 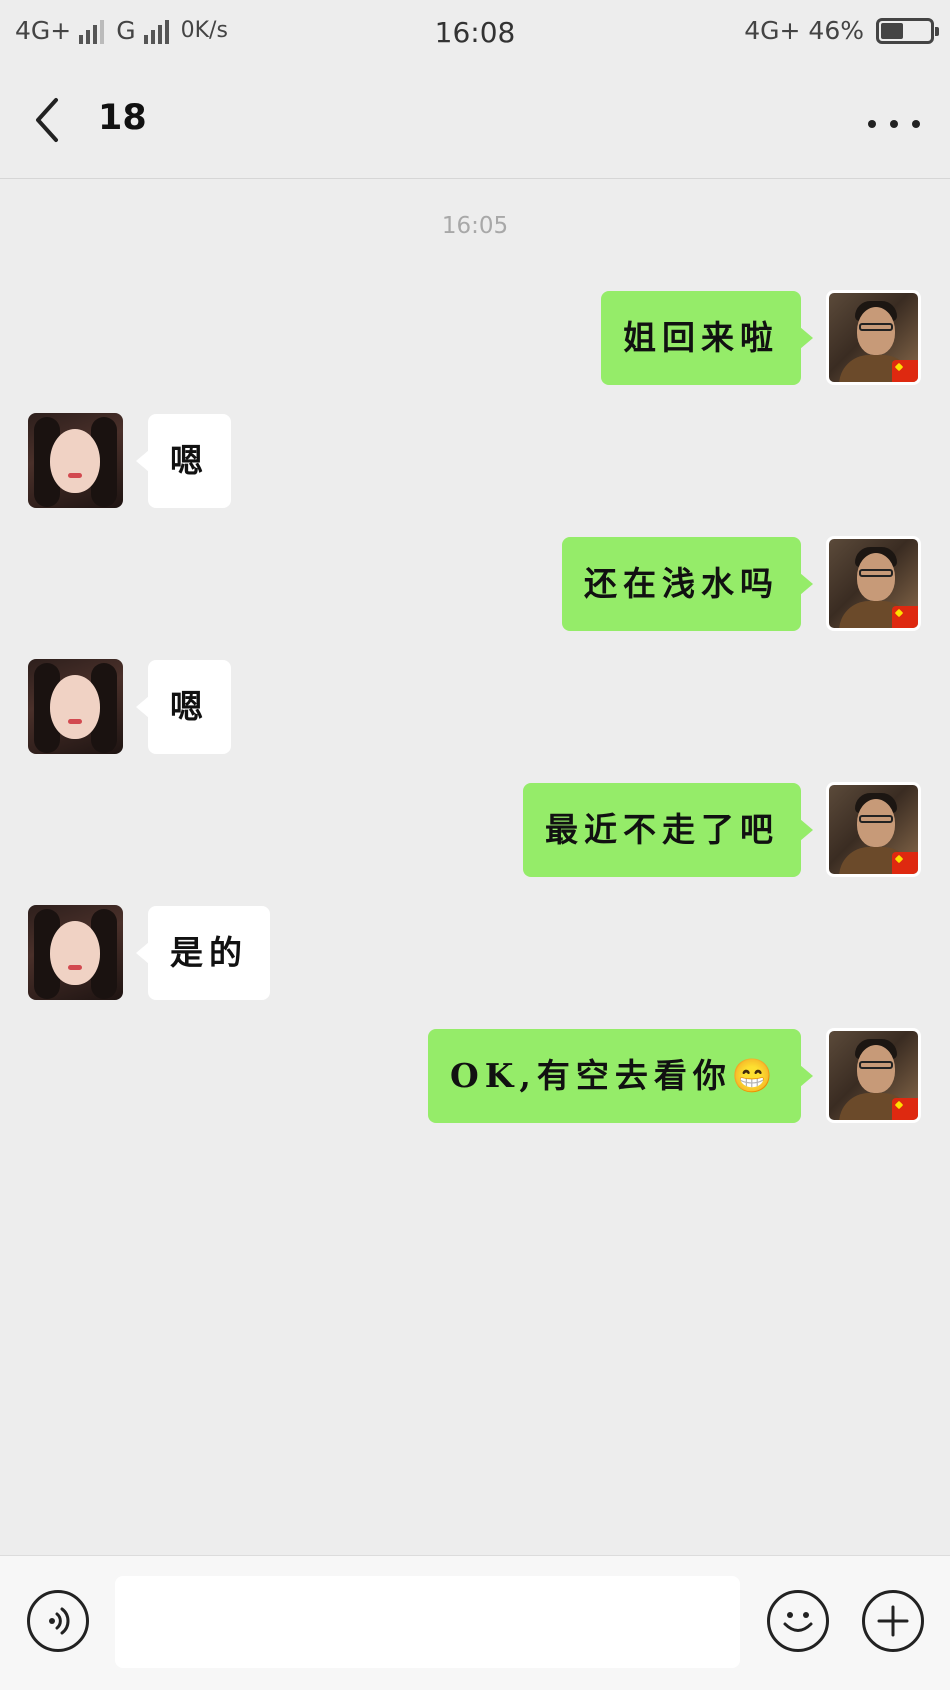 What do you see at coordinates (203, 953) in the screenshot?
I see `message-bubble-other: 是的` at bounding box center [203, 953].